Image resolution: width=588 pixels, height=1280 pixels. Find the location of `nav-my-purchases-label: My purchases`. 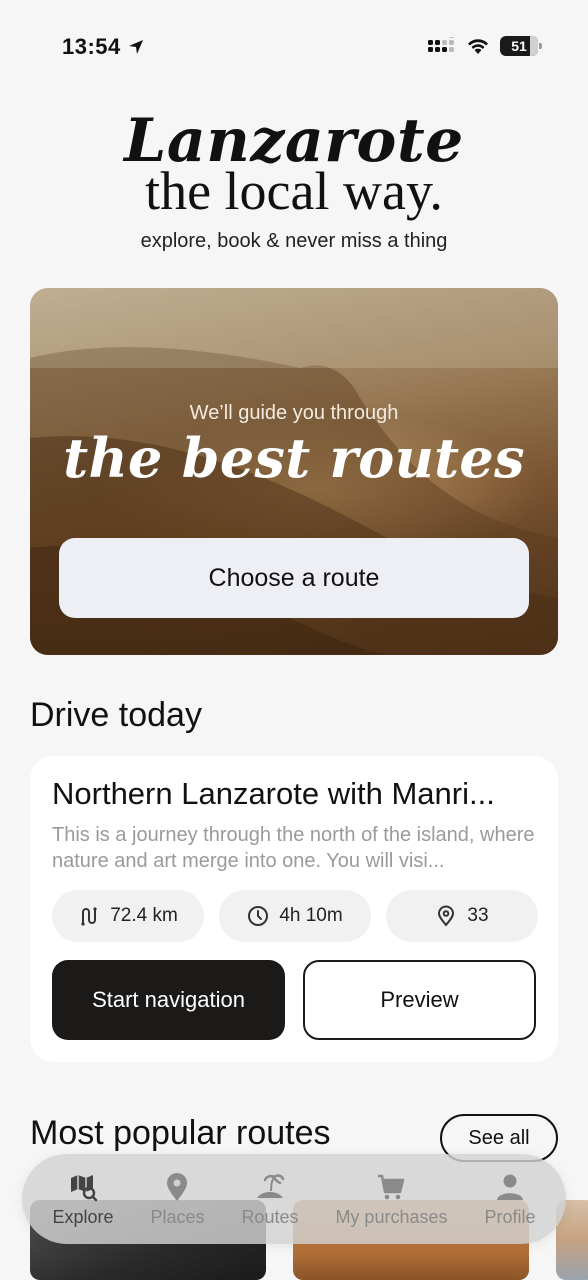

nav-my-purchases-label: My purchases is located at coordinates (391, 1216).